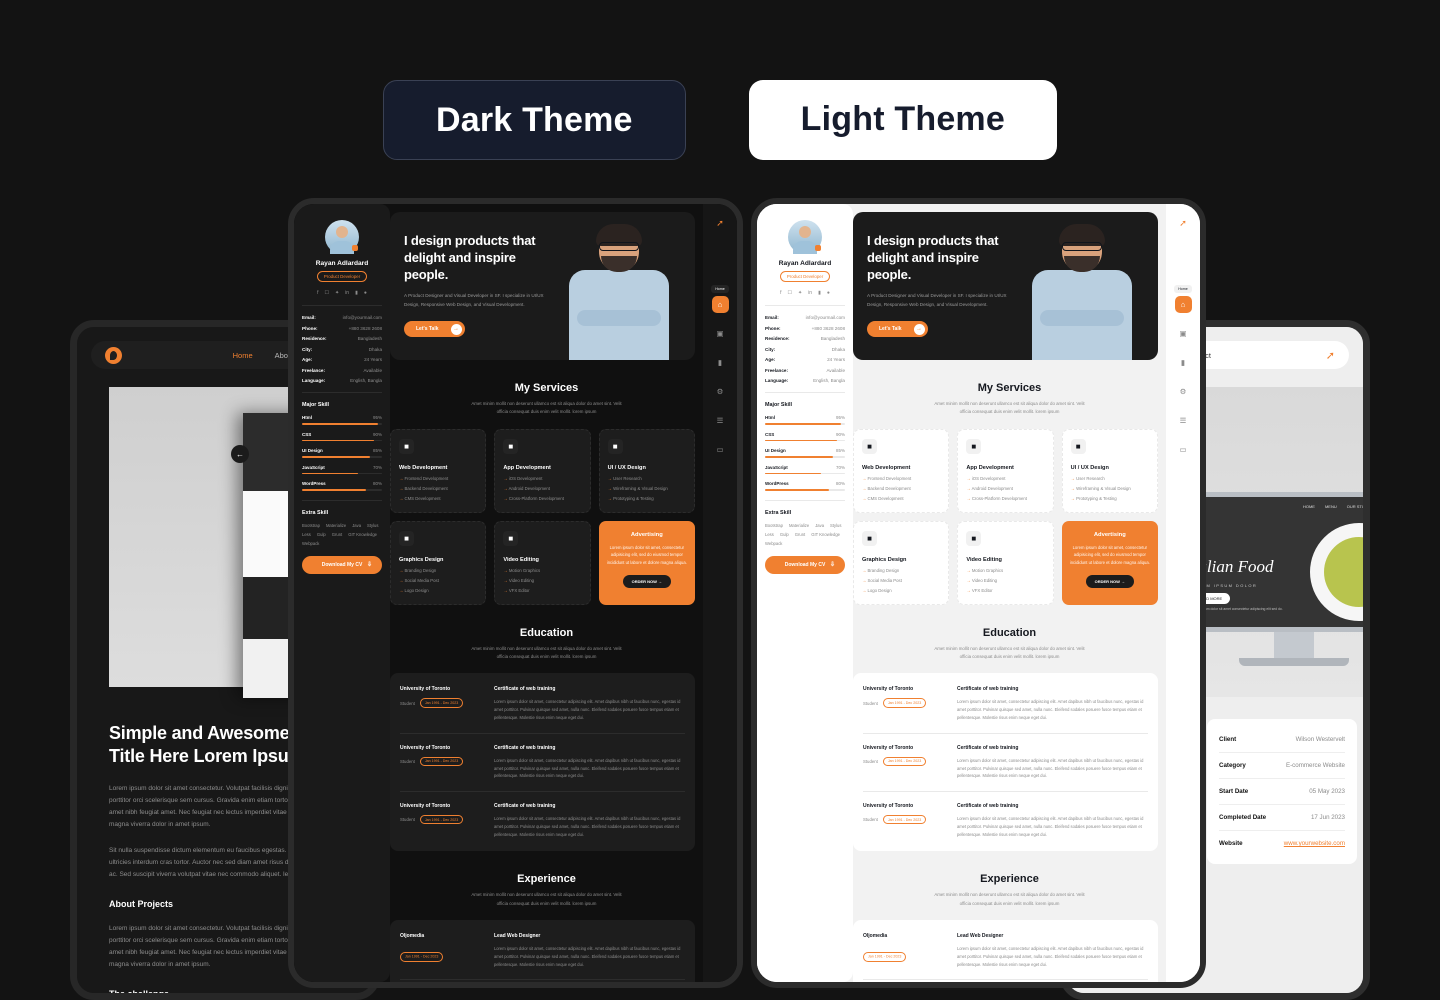 This screenshot has height=1000, width=1440. What do you see at coordinates (315, 405) in the screenshot?
I see `major-skill-title: Major Skill` at bounding box center [315, 405].